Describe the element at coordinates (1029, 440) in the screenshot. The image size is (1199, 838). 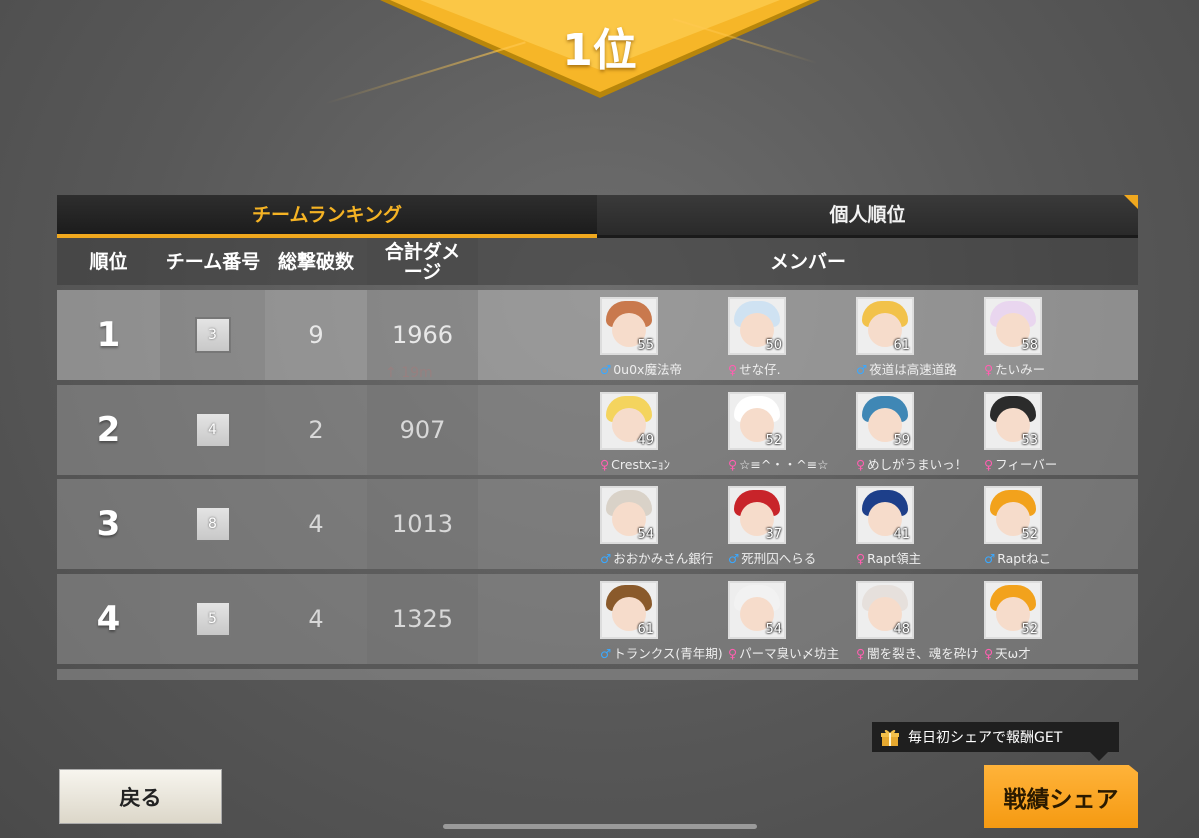
I see `member-level: 53` at that location.